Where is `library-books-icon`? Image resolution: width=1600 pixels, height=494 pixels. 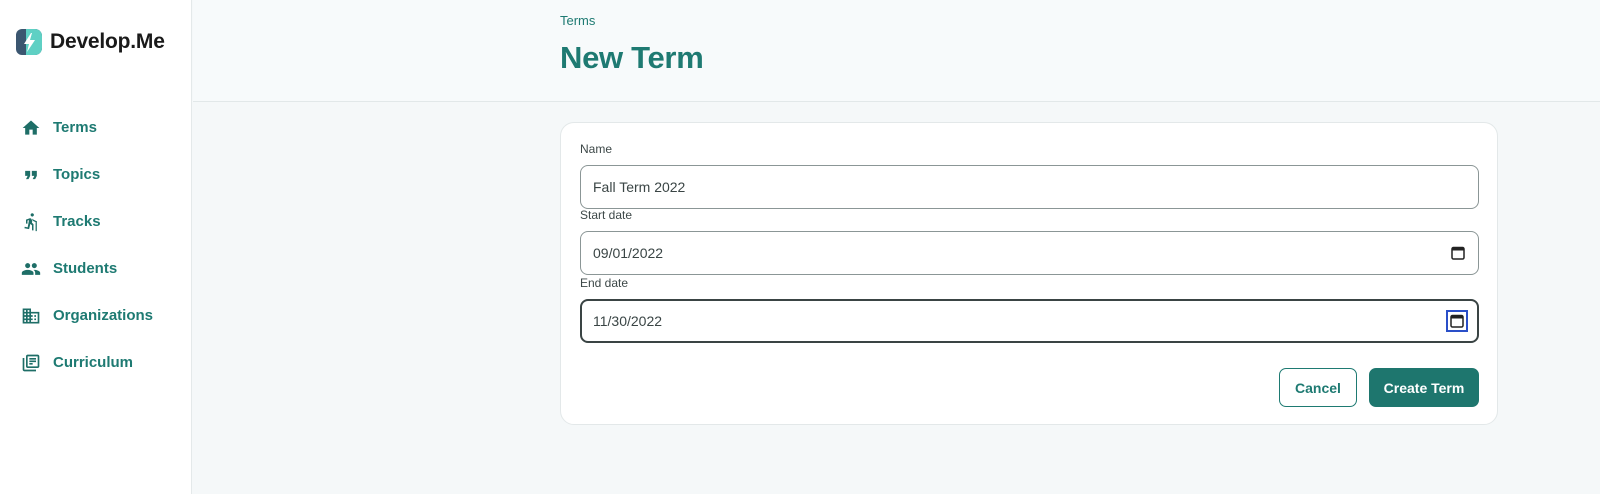
library-books-icon is located at coordinates (30, 362).